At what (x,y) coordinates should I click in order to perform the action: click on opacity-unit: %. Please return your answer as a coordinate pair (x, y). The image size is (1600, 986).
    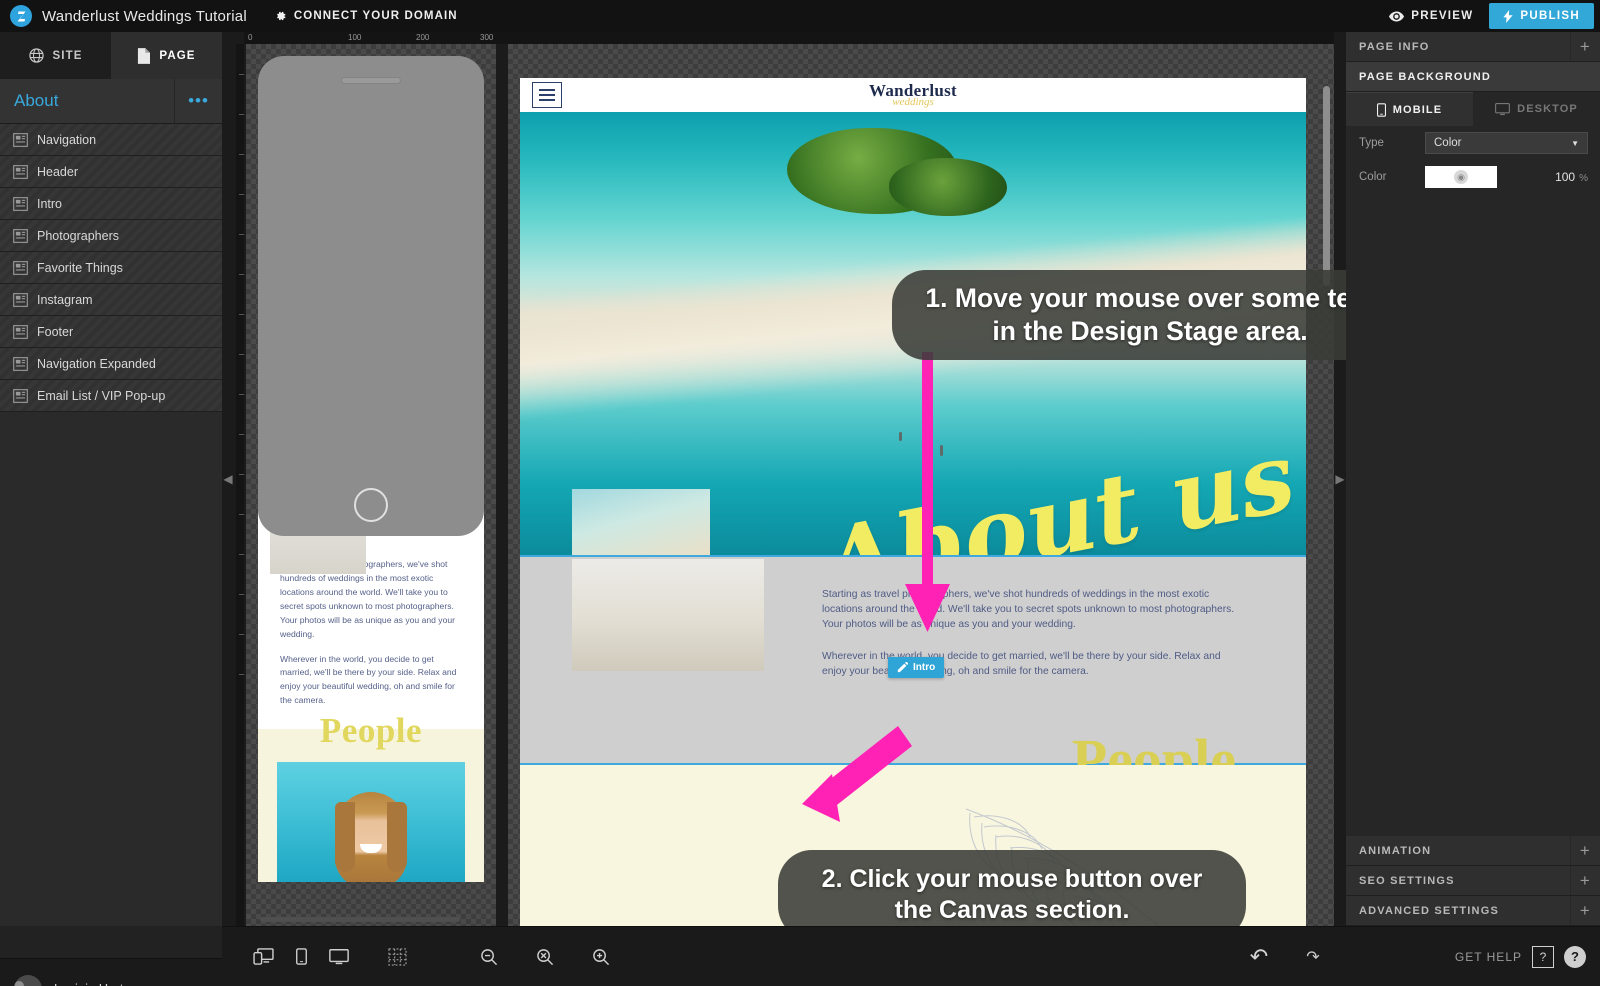
    Looking at the image, I should click on (1583, 178).